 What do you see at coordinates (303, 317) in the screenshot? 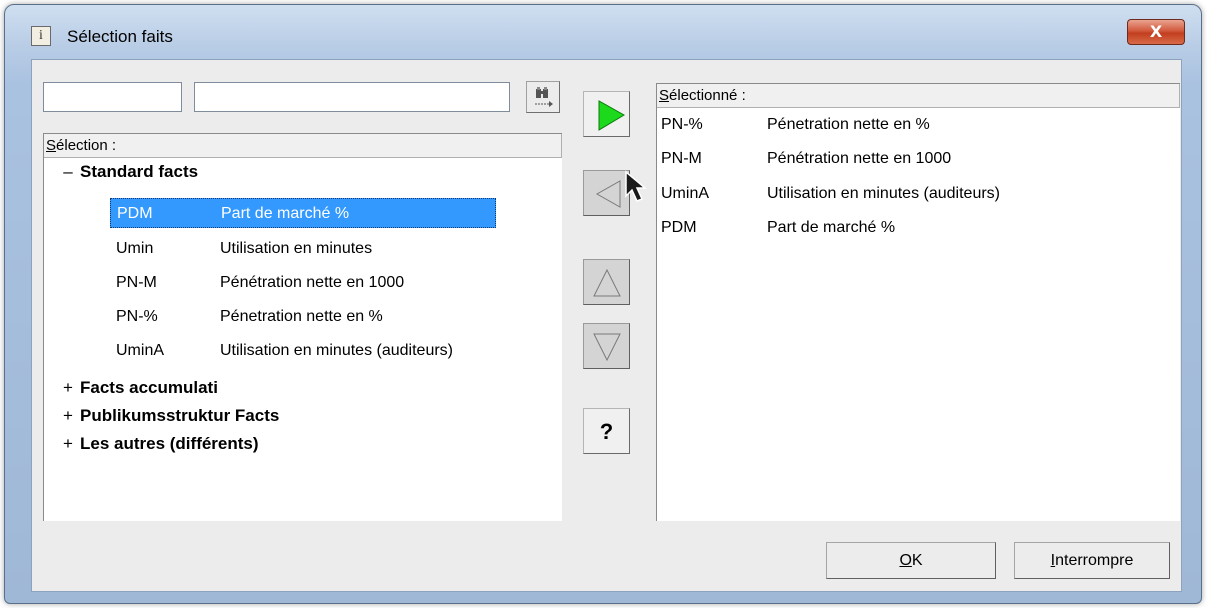
I see `list-item: PN-% Pénetration nette en %` at bounding box center [303, 317].